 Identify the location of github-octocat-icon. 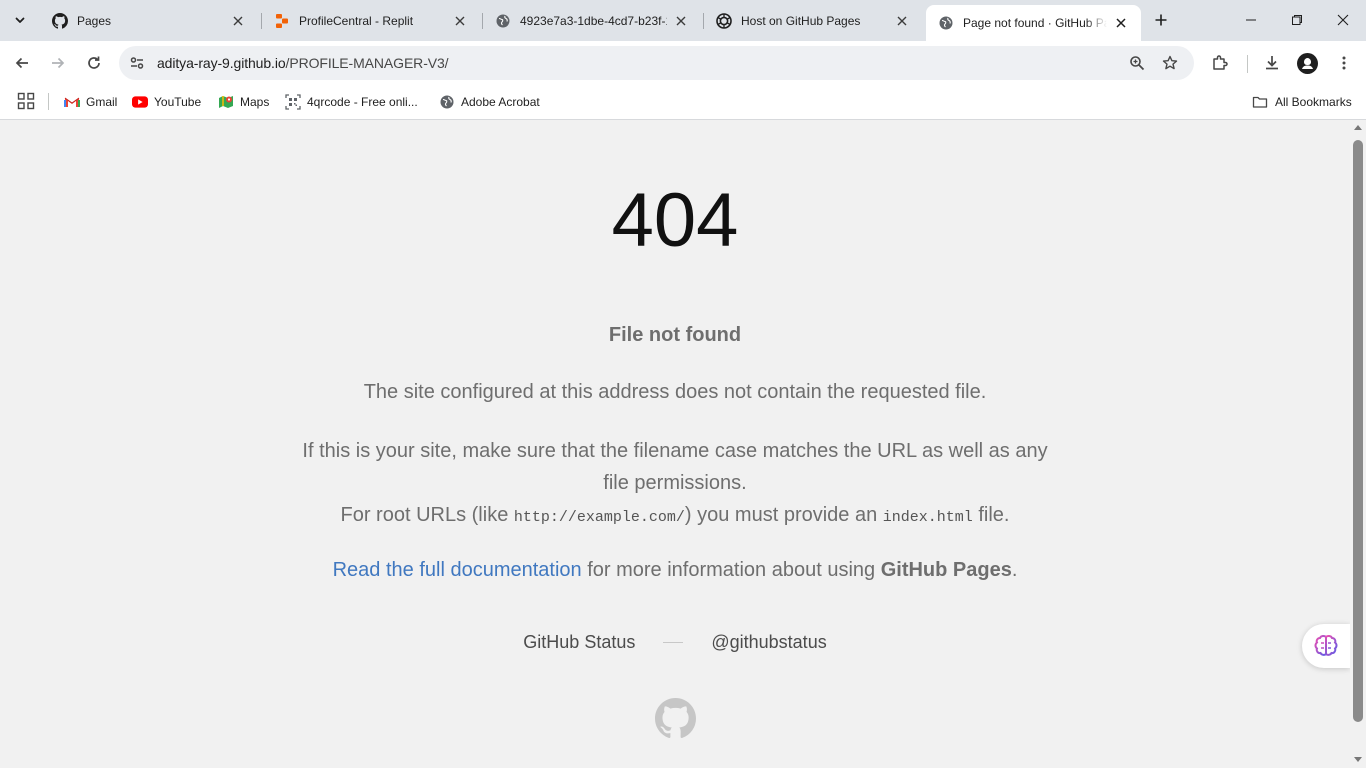
(675, 718).